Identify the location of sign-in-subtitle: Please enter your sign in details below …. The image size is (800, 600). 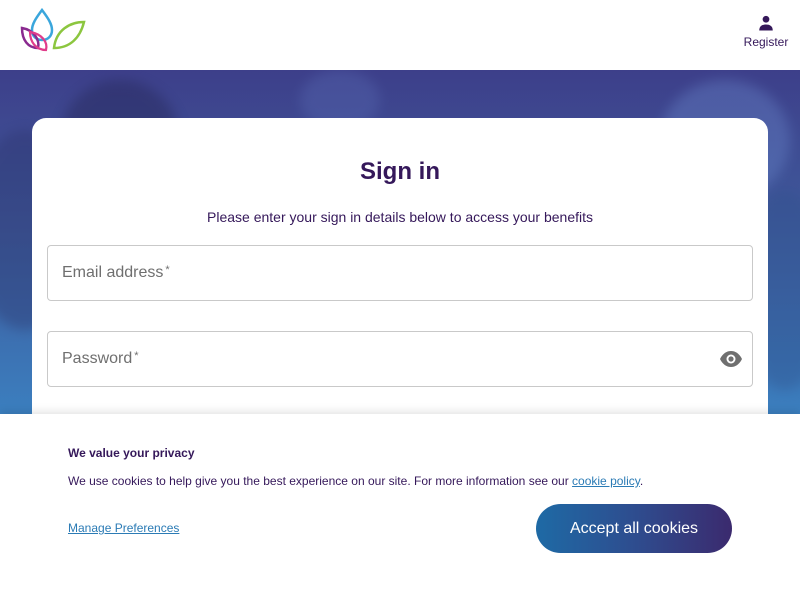
(400, 217).